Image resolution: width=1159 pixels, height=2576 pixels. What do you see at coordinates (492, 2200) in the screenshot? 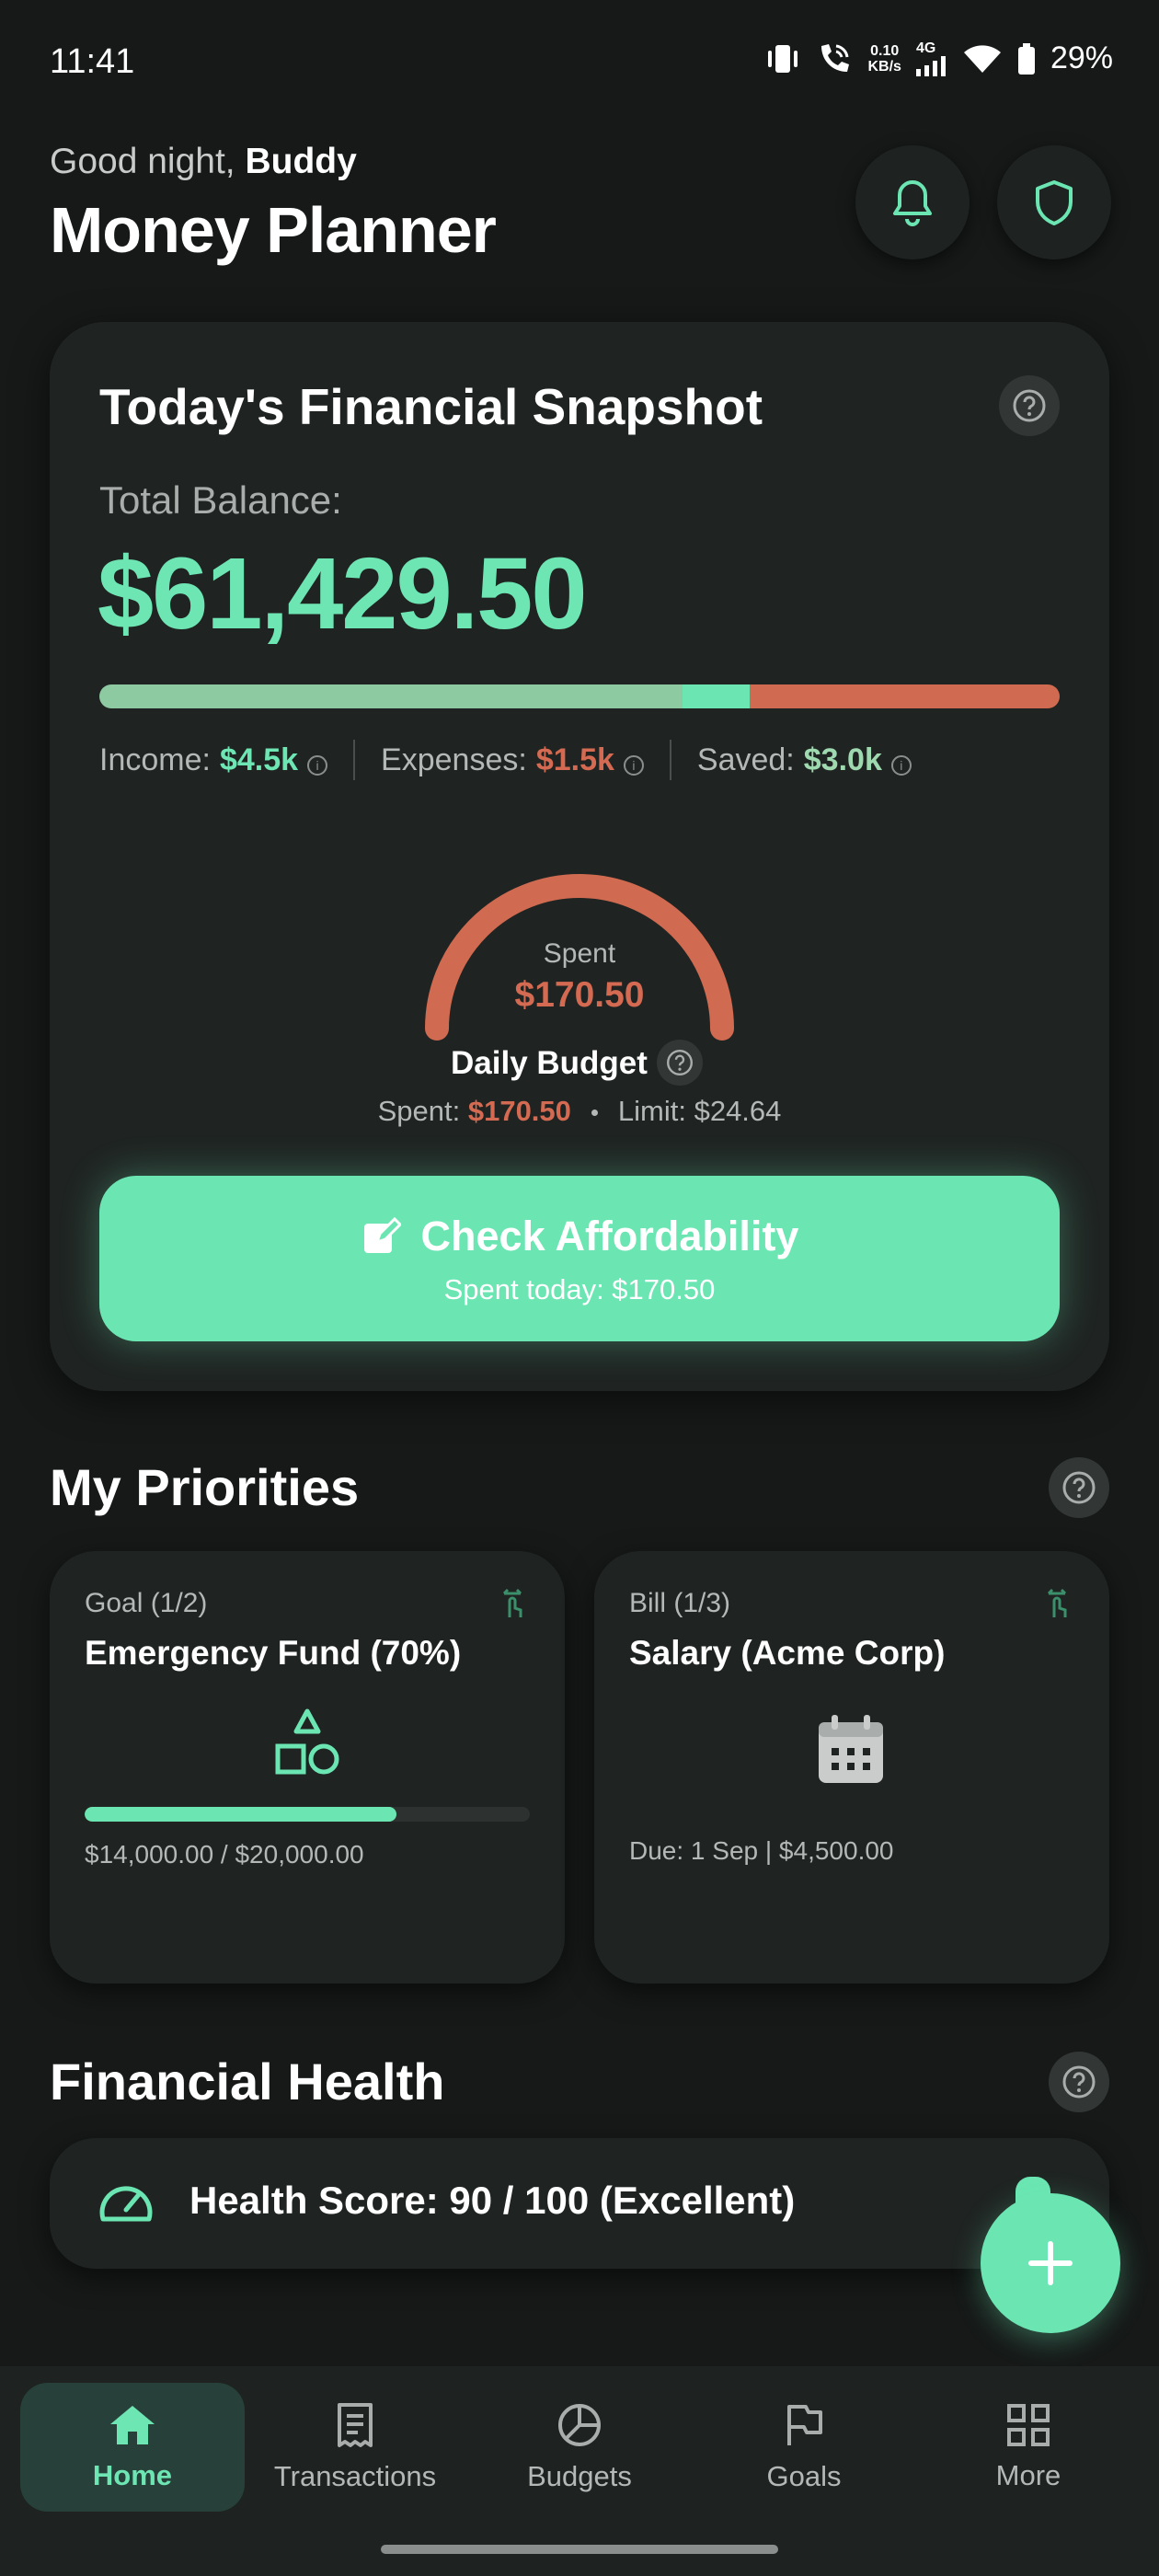
I see `health-score-text: Health Score: 90 / 100 (Excellent)` at bounding box center [492, 2200].